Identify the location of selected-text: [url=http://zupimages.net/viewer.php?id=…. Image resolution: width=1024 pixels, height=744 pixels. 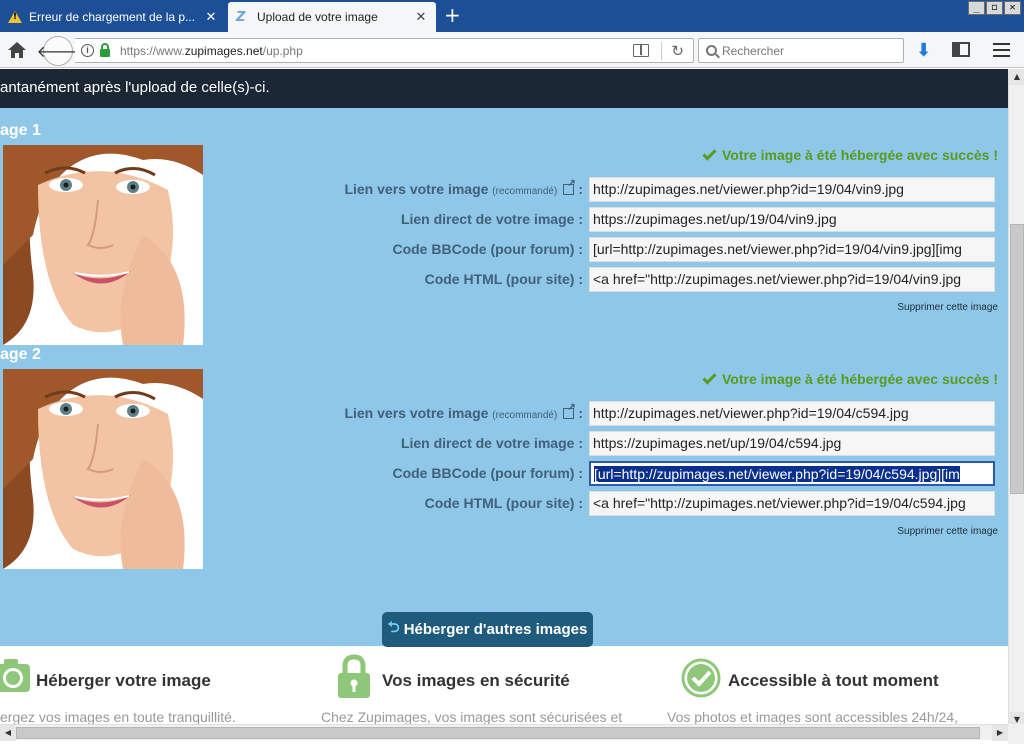
(777, 474).